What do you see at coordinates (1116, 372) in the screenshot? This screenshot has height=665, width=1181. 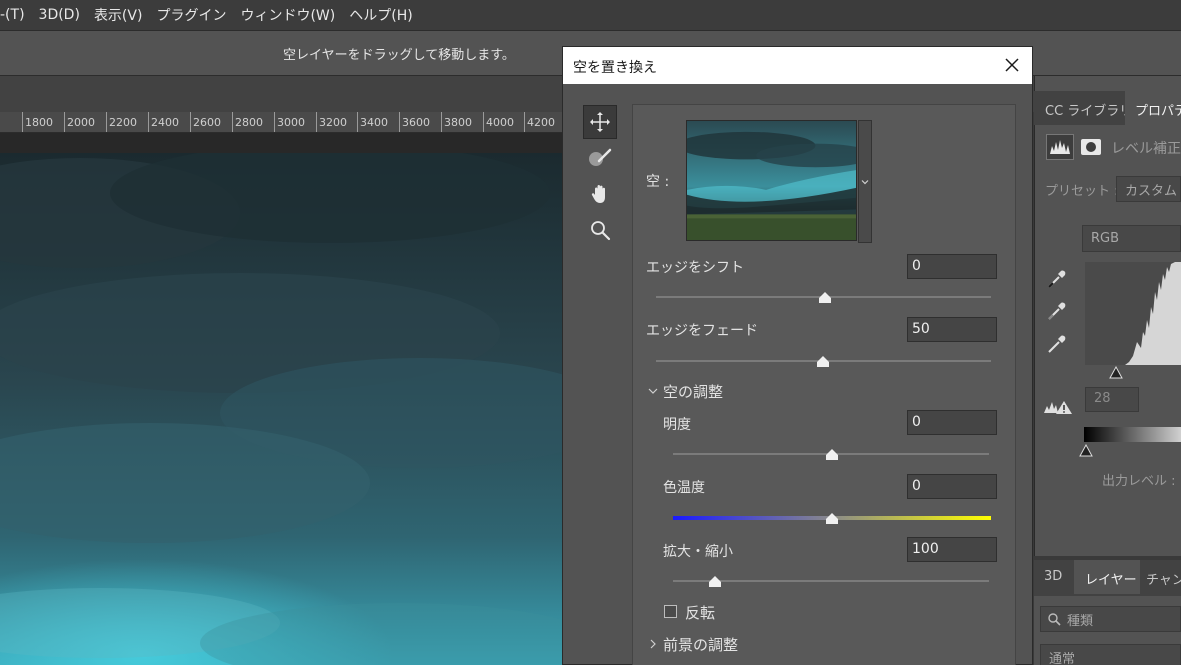 I see `input-black-slider-thumb` at bounding box center [1116, 372].